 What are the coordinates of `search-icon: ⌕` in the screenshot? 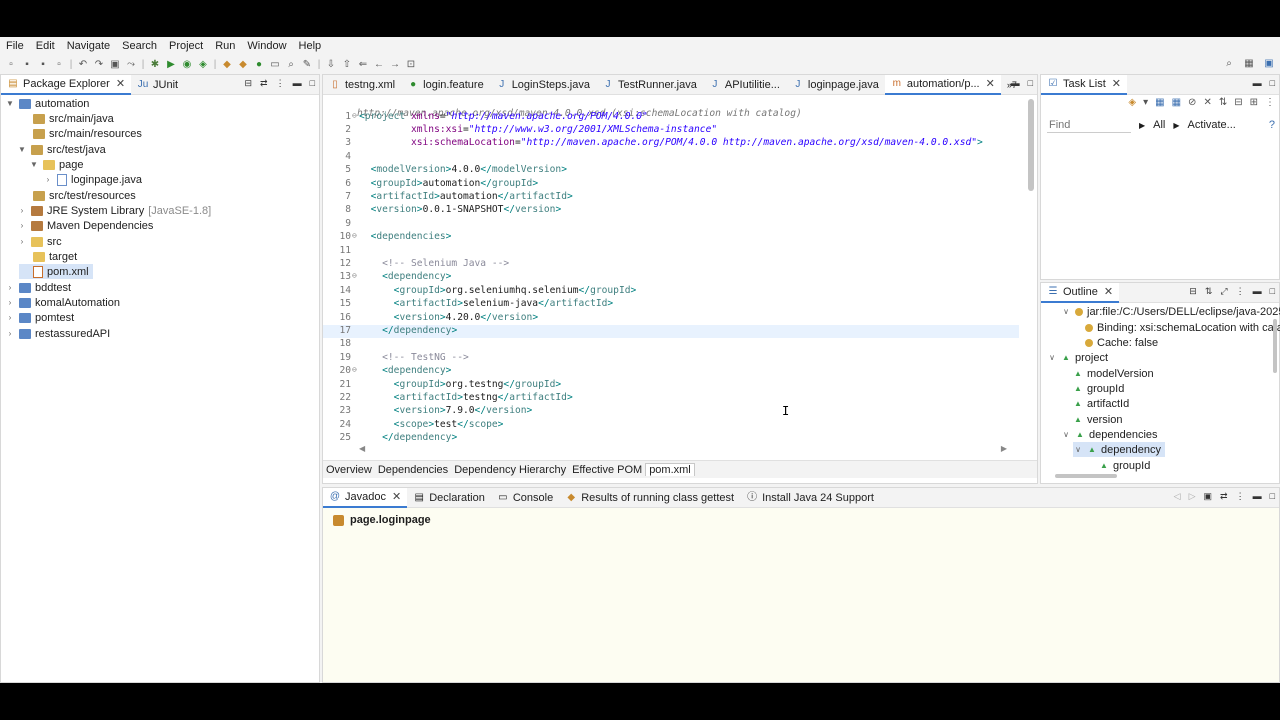 It's located at (1229, 63).